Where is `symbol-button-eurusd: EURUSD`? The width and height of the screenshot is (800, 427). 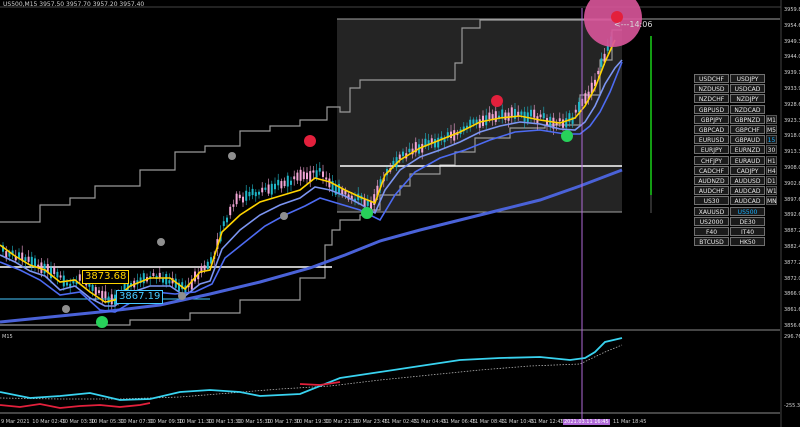
symbol-button-eurusd: EURUSD is located at coordinates (711, 140).